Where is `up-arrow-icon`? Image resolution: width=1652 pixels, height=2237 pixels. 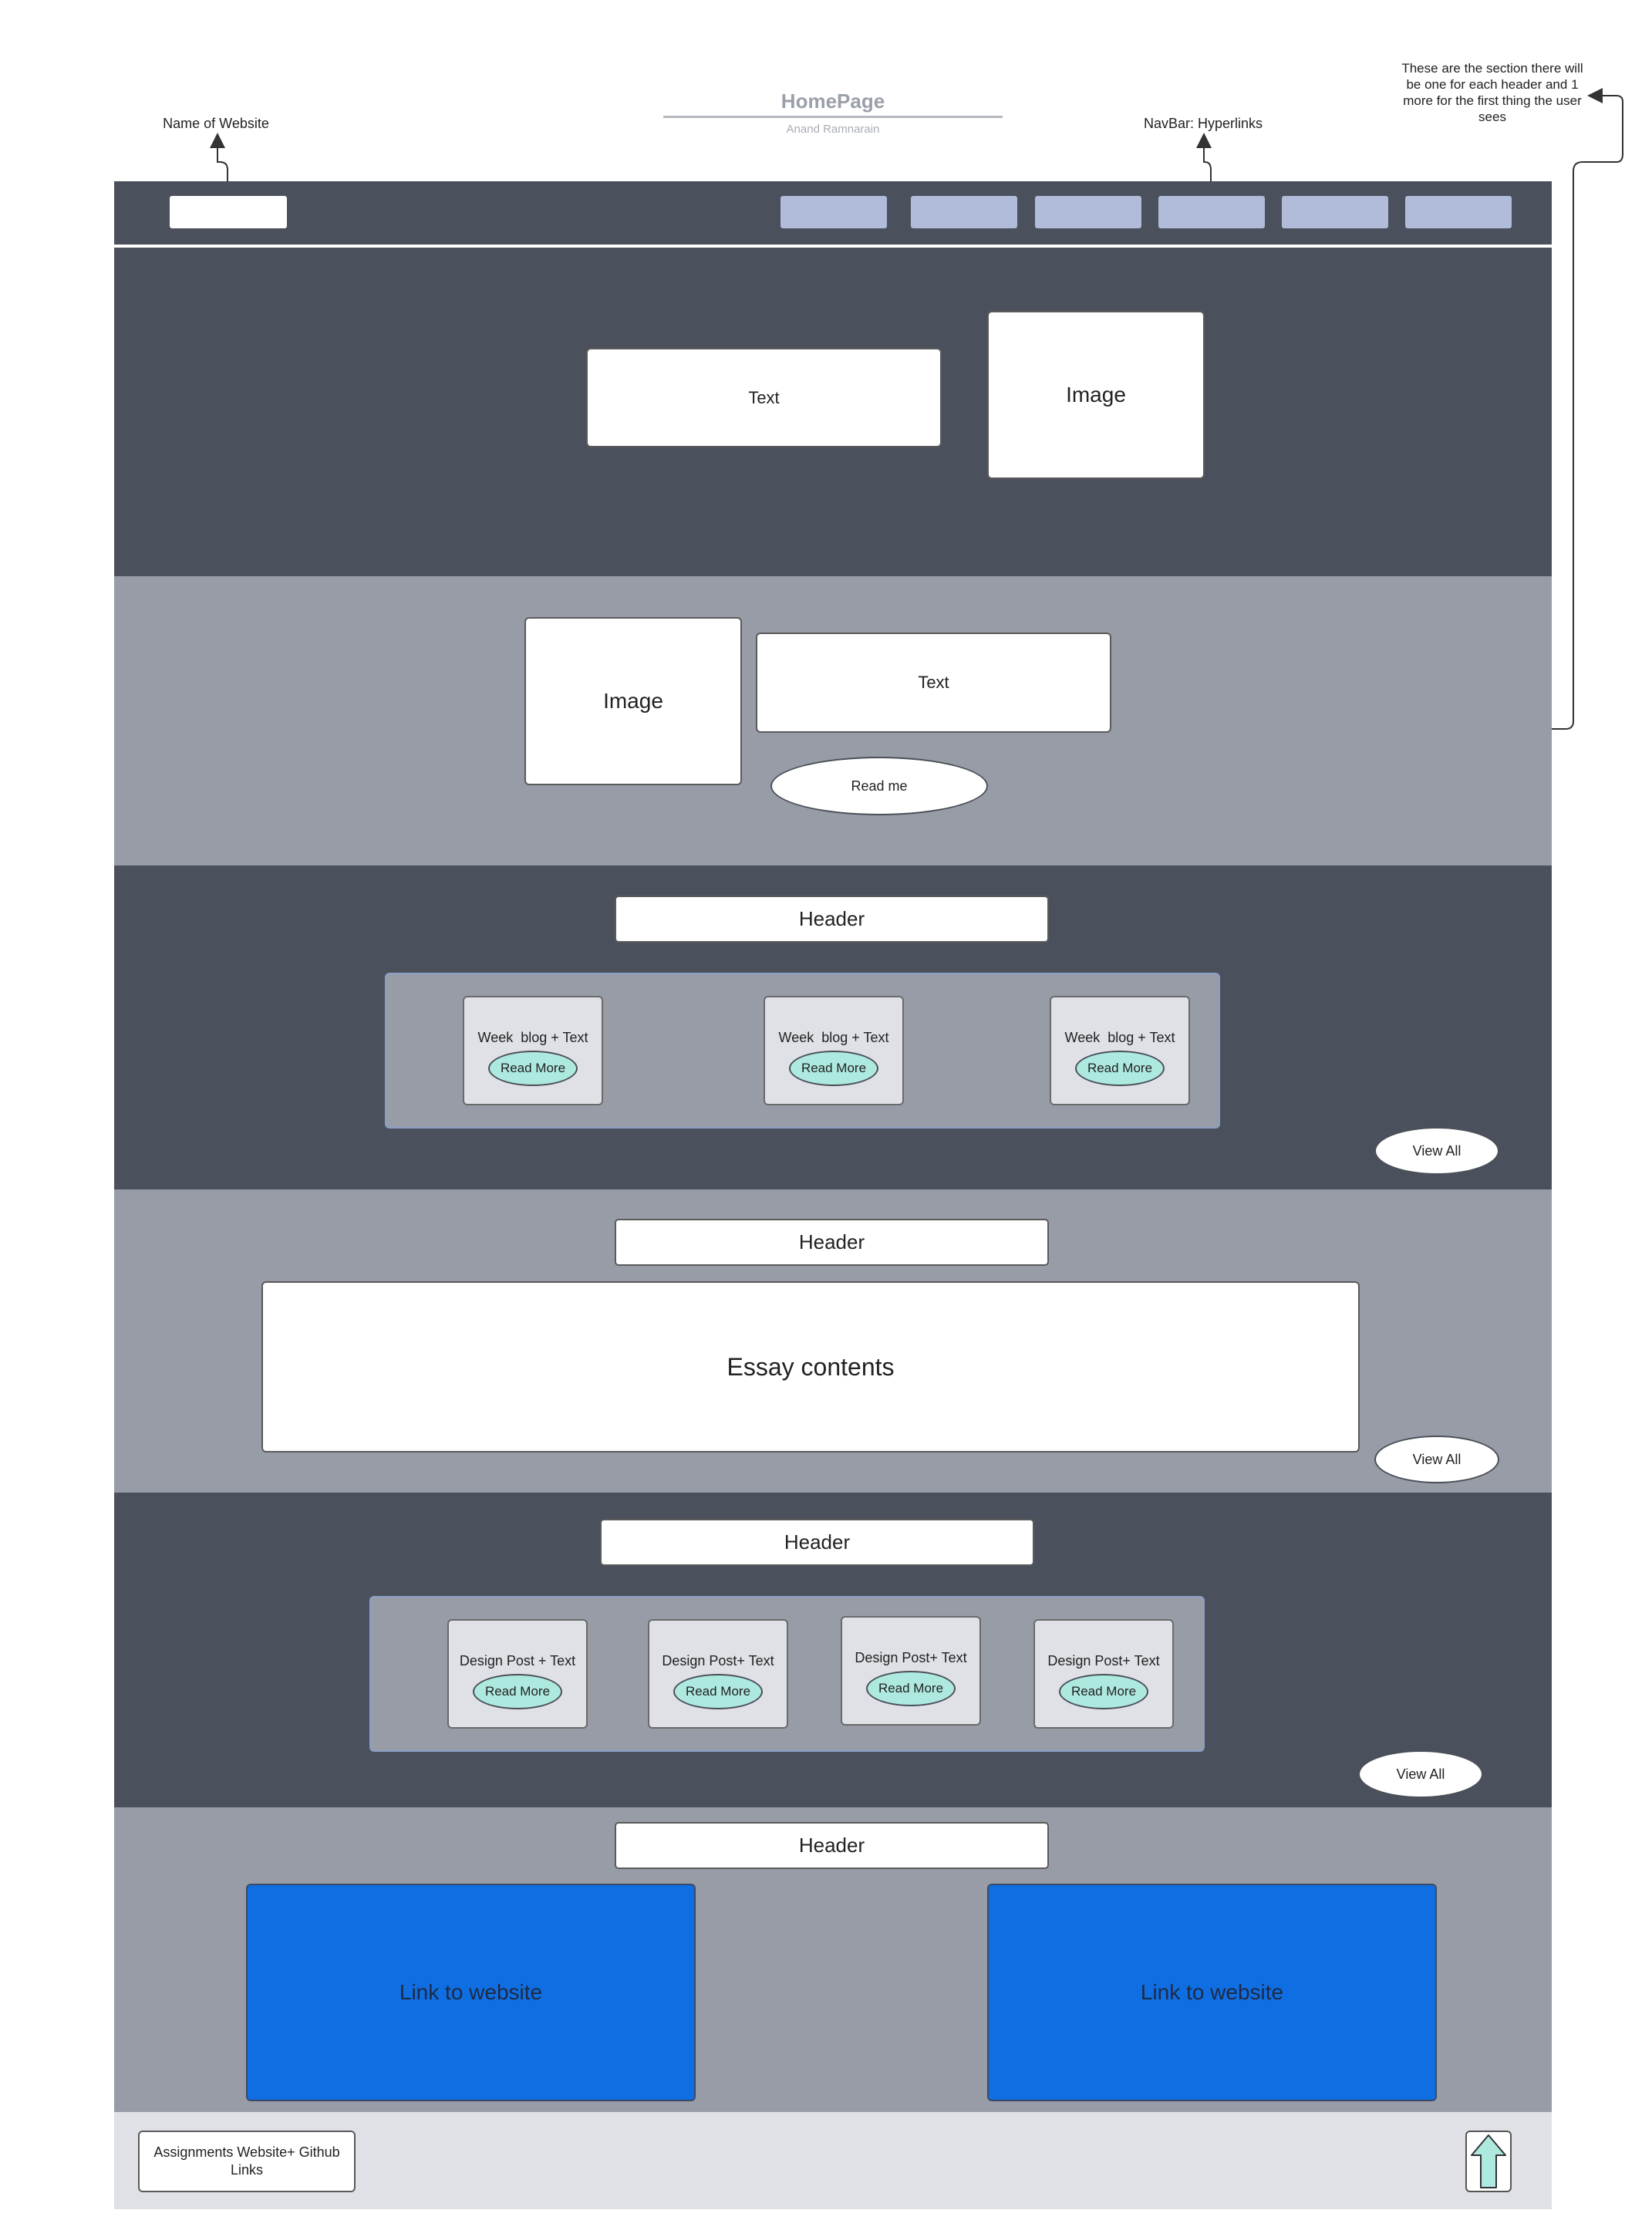 up-arrow-icon is located at coordinates (1489, 2161).